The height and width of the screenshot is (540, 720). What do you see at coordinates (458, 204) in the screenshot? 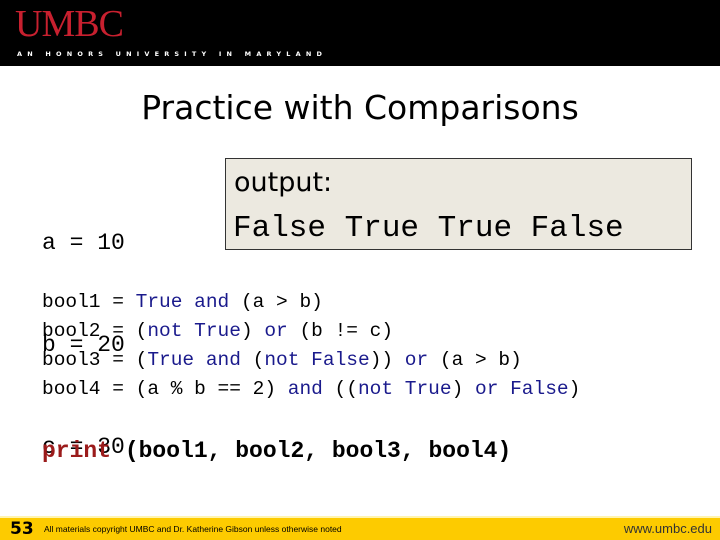
I see `output-box: output: False True True False` at bounding box center [458, 204].